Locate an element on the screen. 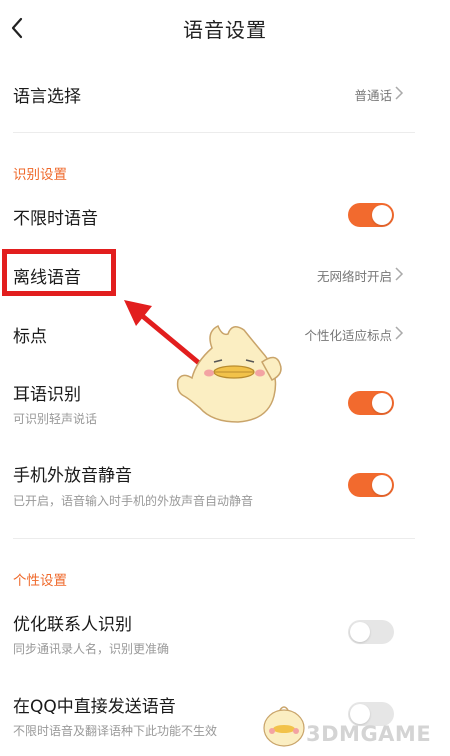 The image size is (450, 756). speaker-mute-description: 已开启，语音输入时手机的外放声音自动静音 is located at coordinates (133, 501).